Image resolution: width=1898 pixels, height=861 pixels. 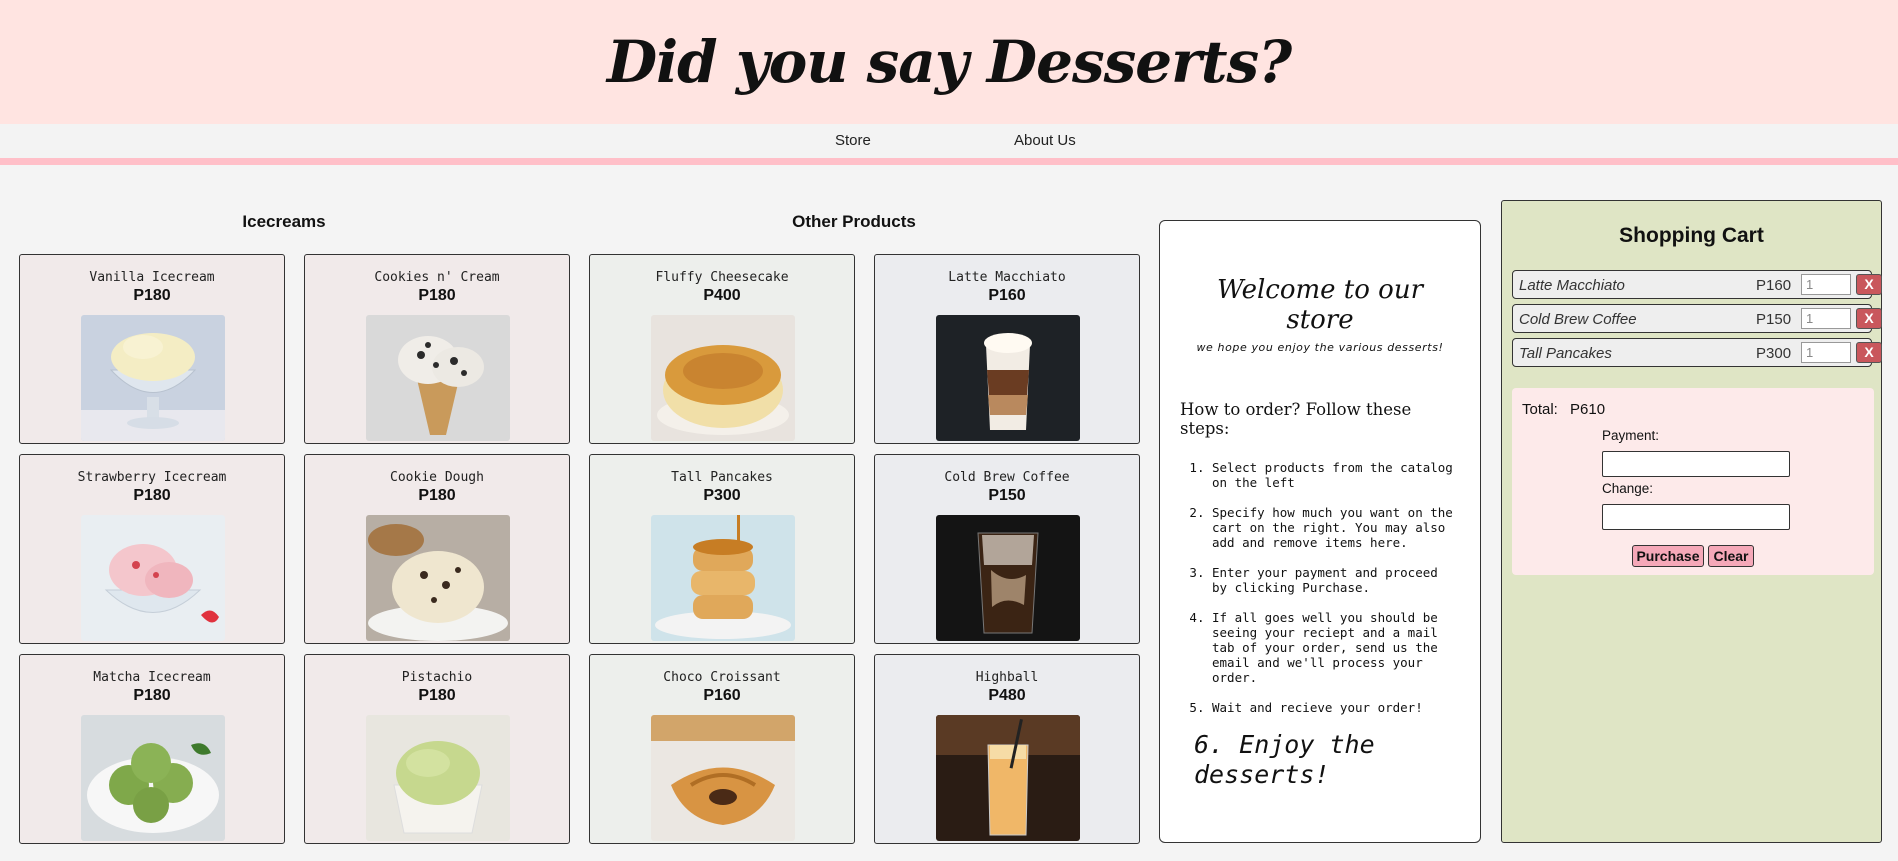 I want to click on payment-label: Payment:, so click(x=1631, y=435).